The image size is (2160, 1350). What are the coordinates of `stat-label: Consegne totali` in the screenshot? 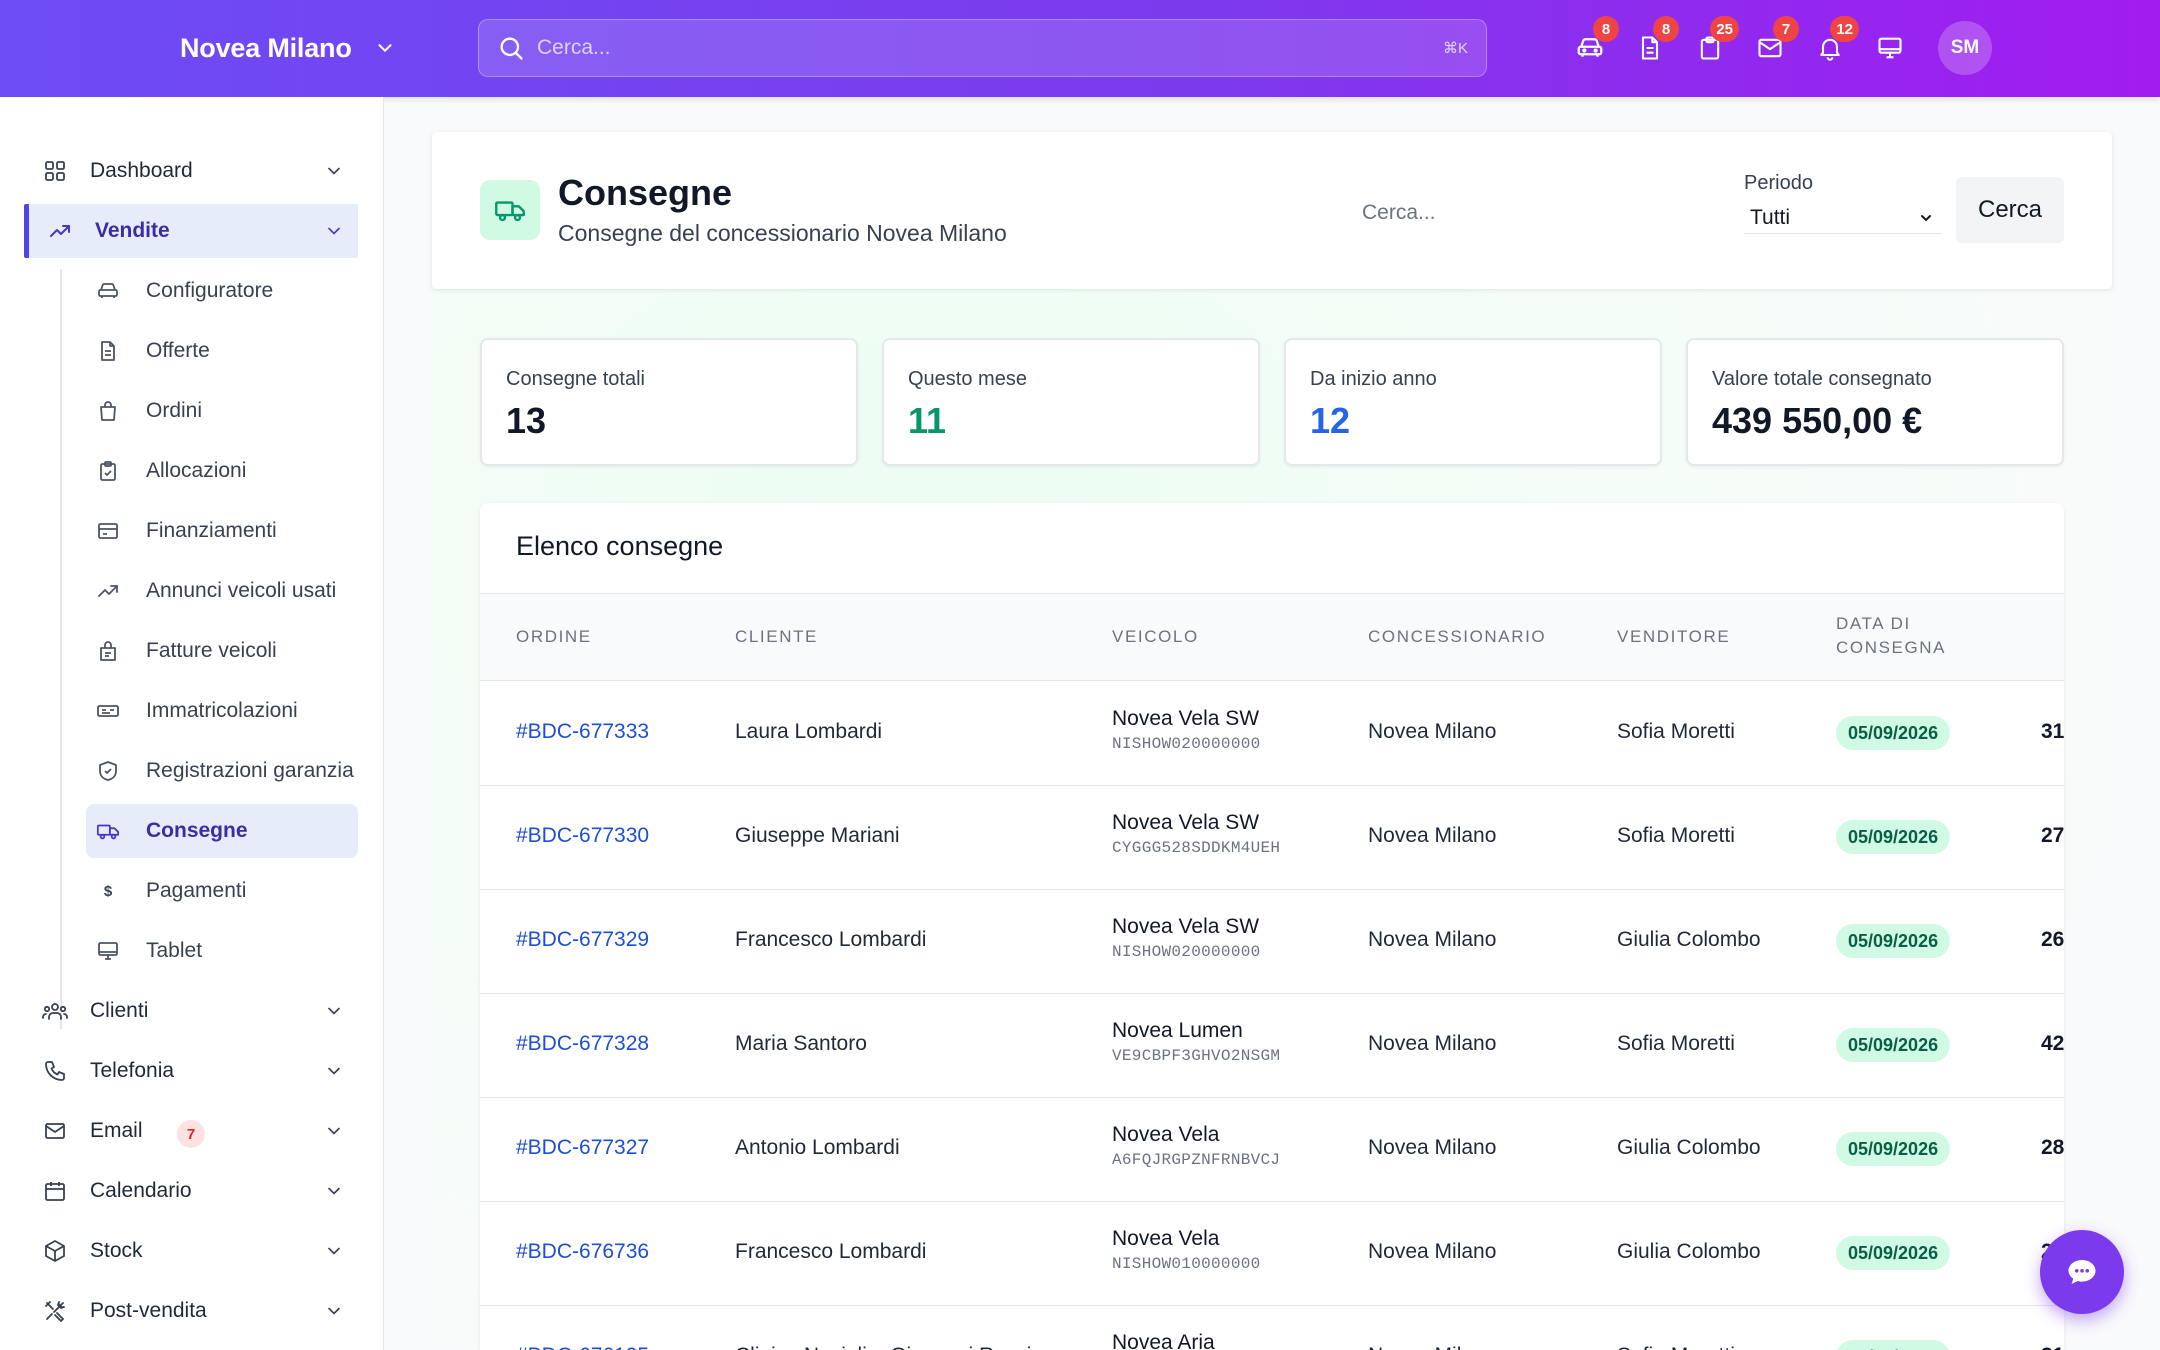 It's located at (575, 379).